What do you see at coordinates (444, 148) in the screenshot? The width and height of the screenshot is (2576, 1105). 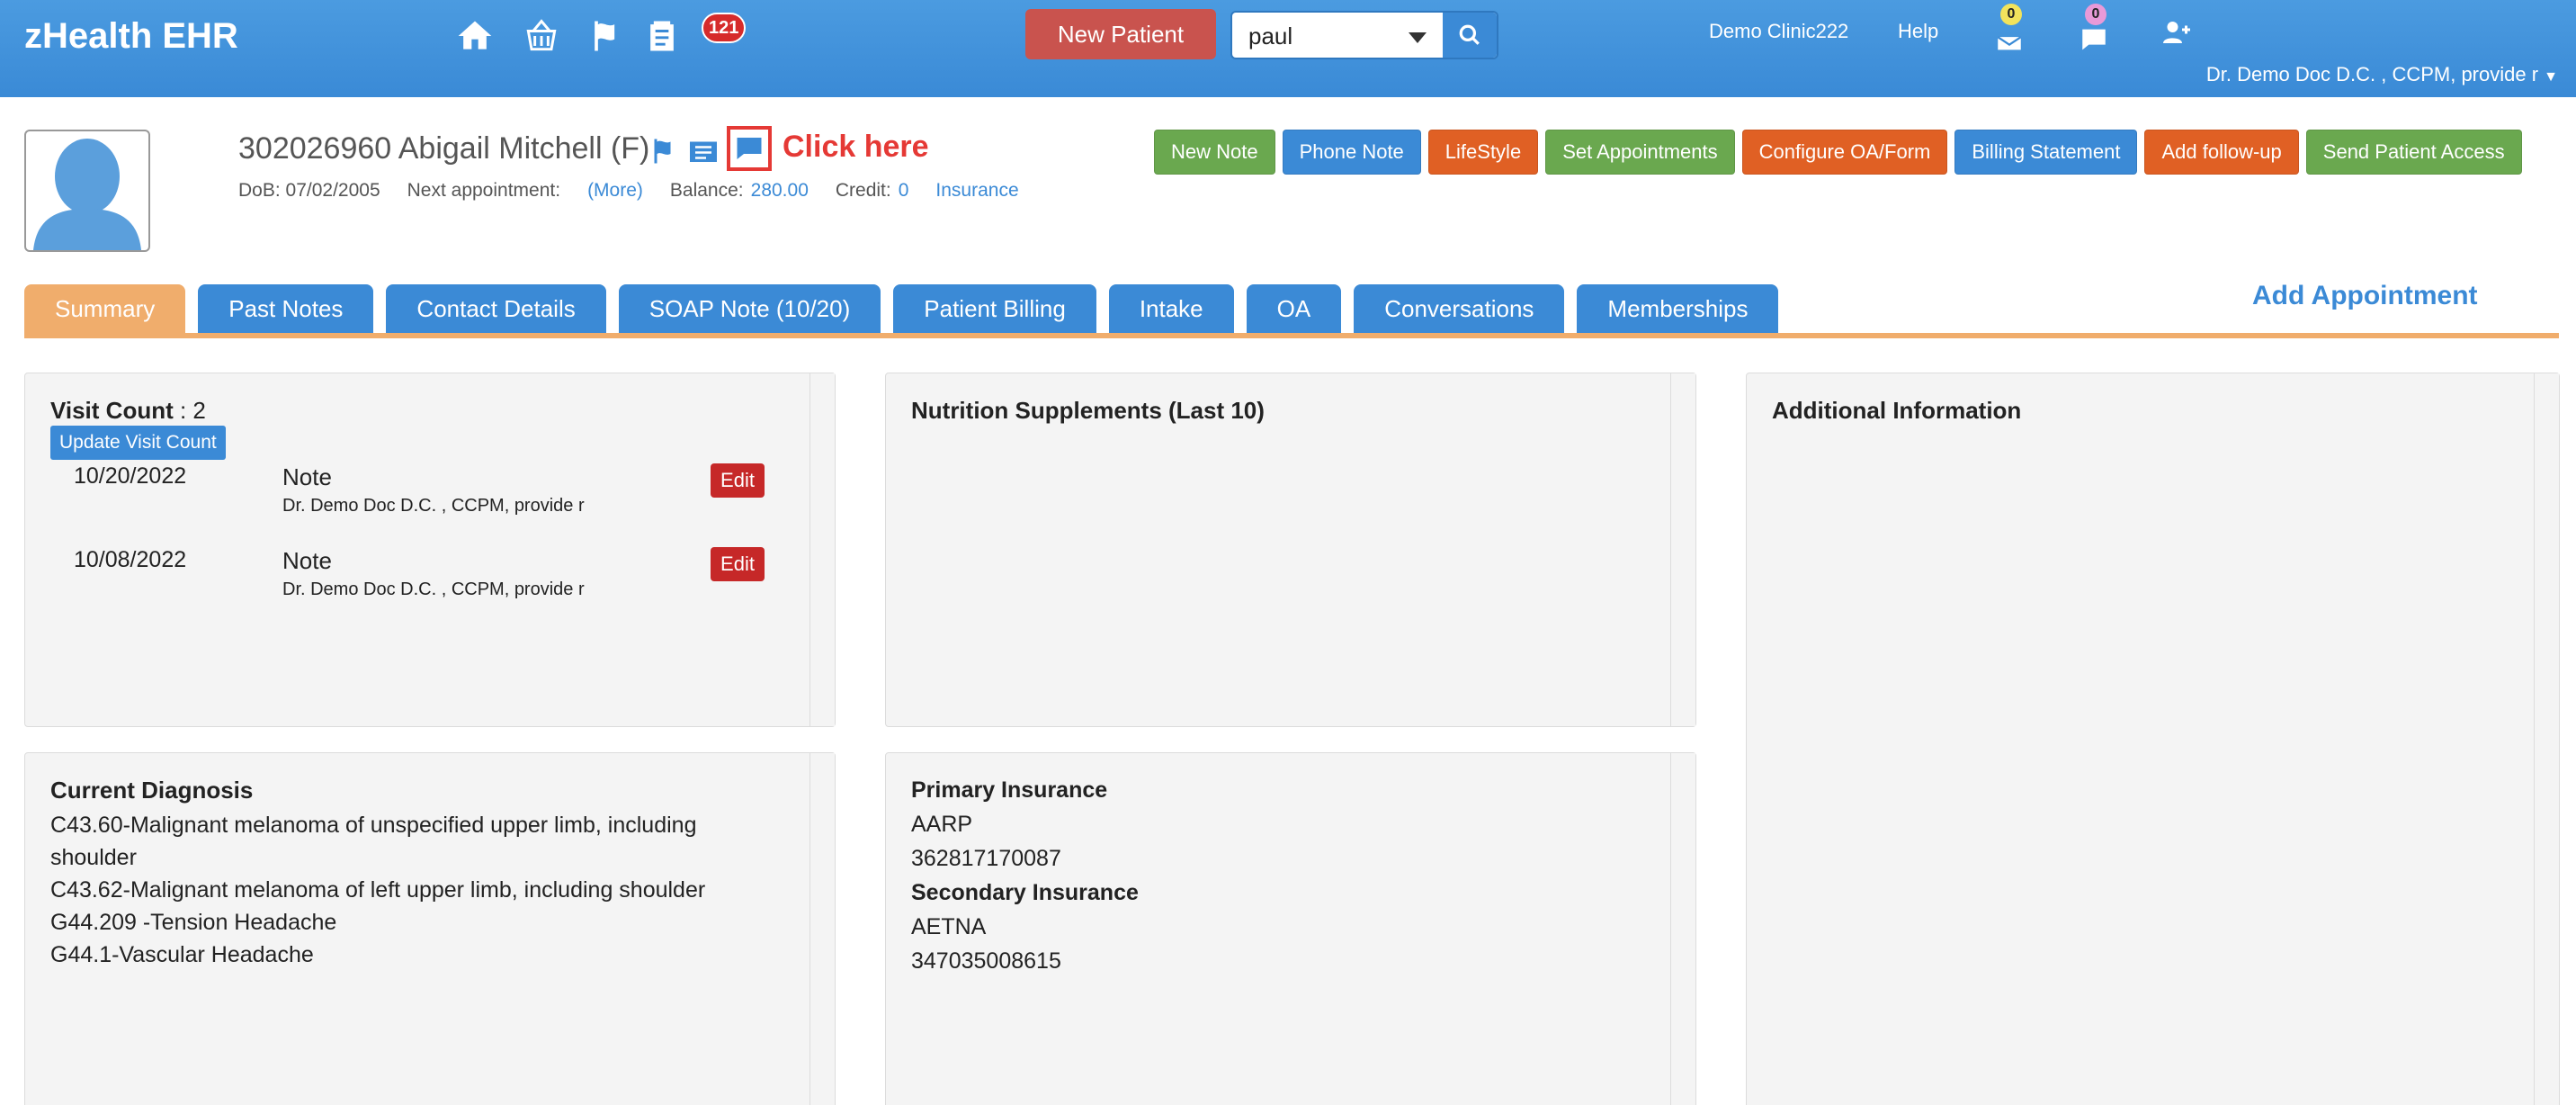 I see `patient-name: 302026960 Abigail Mitchell (F)` at bounding box center [444, 148].